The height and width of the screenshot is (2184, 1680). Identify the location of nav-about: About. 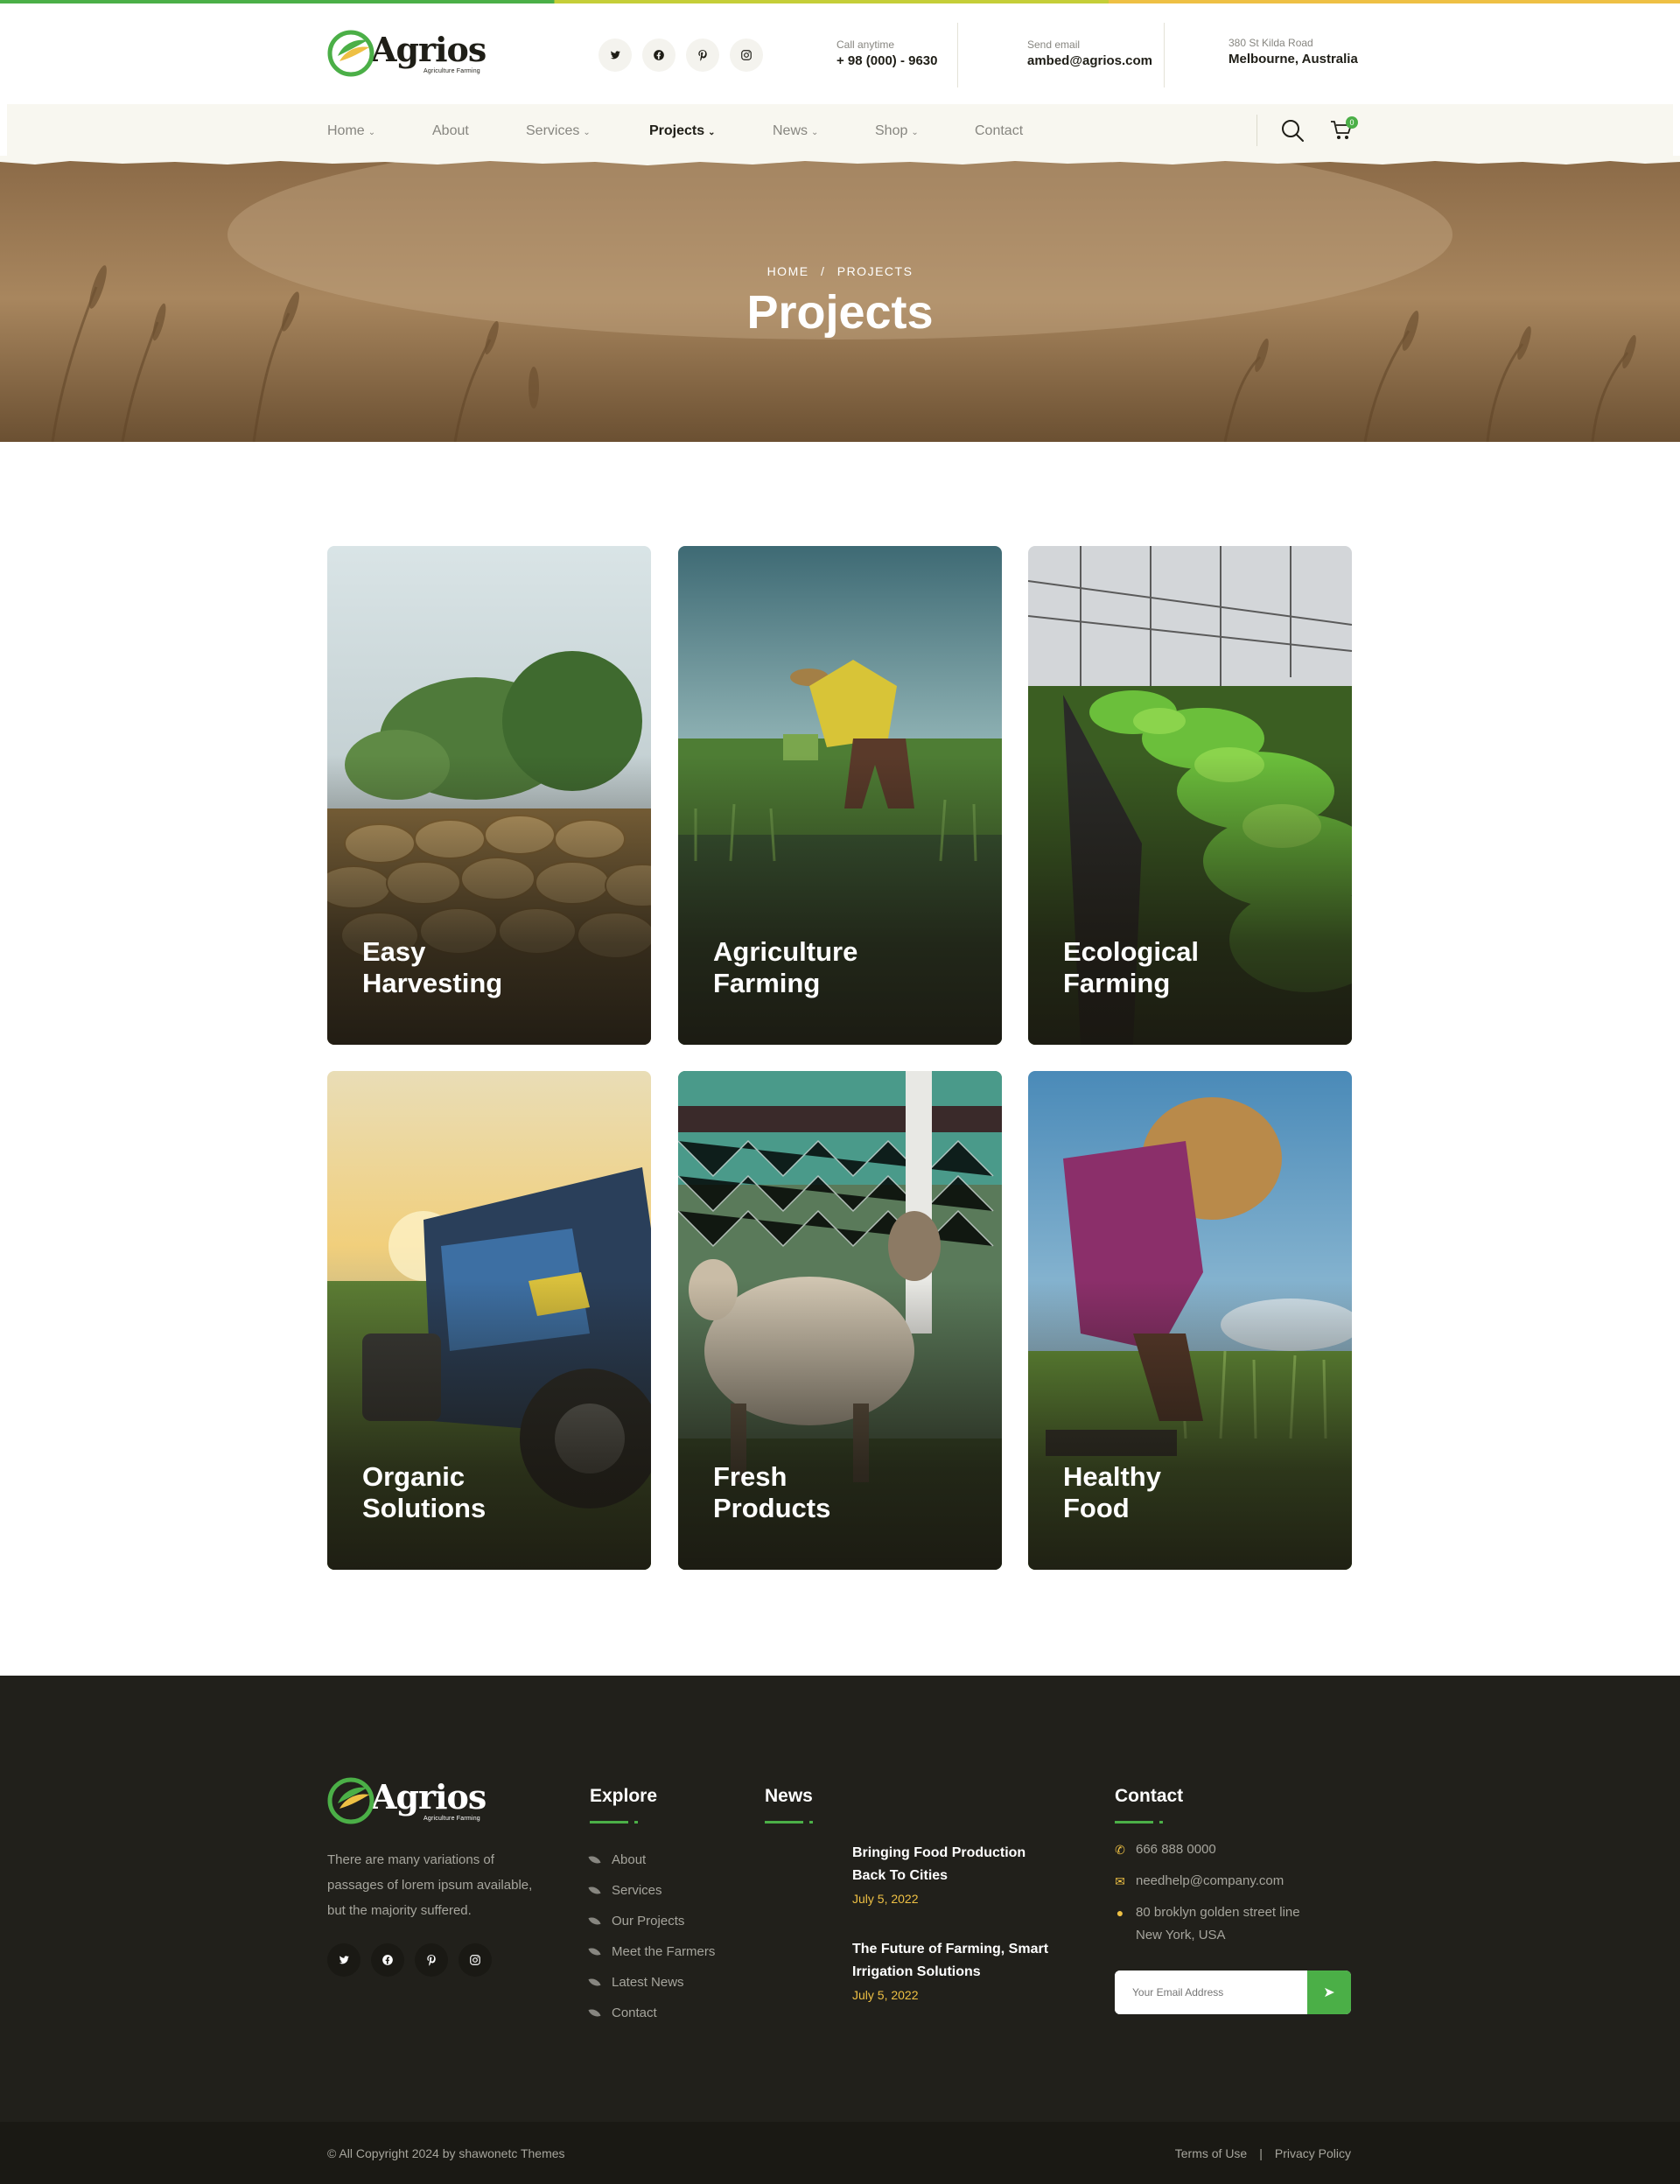
(450, 131).